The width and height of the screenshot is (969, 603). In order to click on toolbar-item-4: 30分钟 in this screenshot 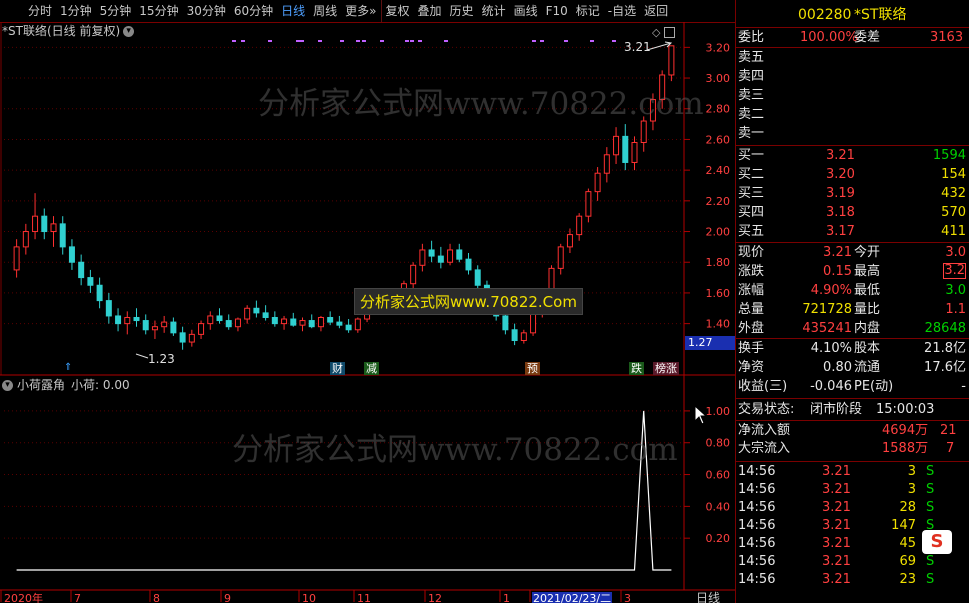, I will do `click(206, 11)`.